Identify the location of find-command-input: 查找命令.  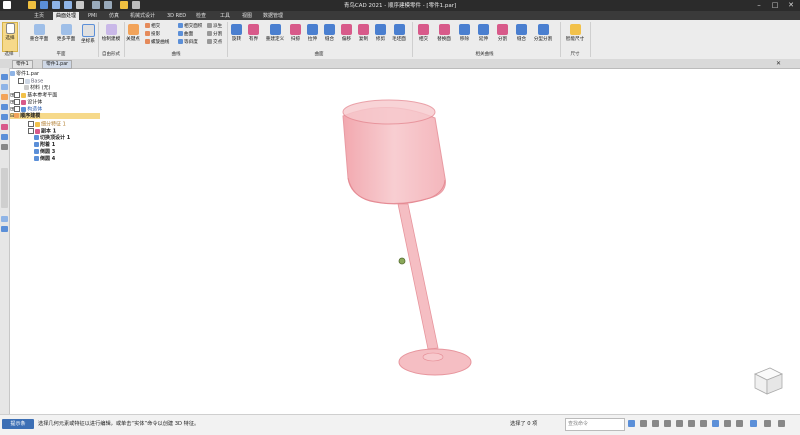
(595, 424).